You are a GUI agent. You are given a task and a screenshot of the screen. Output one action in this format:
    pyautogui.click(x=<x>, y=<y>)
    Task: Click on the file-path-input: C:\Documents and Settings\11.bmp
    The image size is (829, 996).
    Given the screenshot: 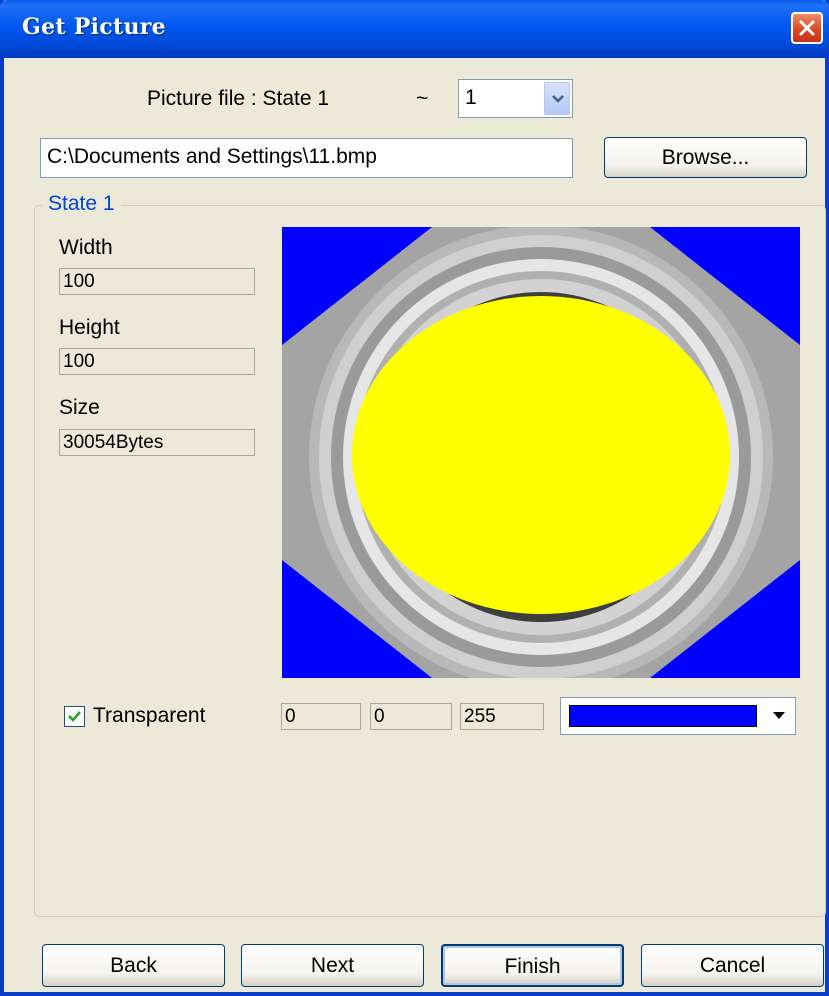 What is the action you would take?
    pyautogui.click(x=306, y=158)
    